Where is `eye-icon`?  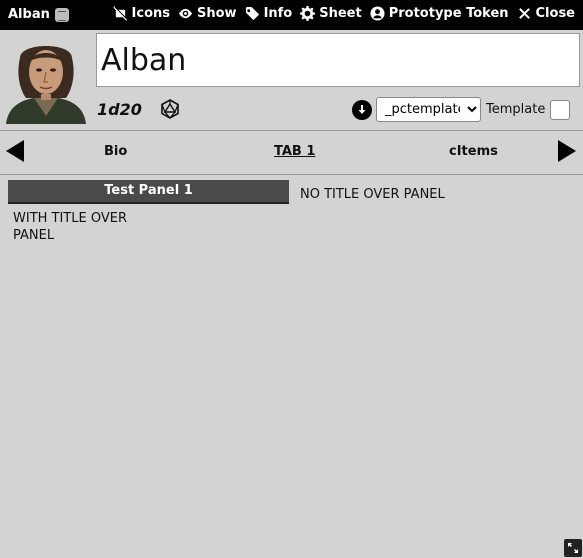
eye-icon is located at coordinates (185, 13).